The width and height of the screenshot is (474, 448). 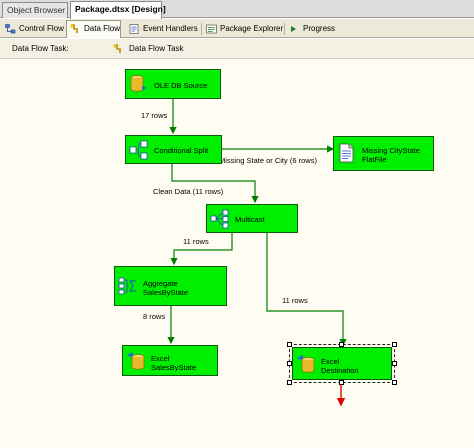 I want to click on tab-data-flow: Data Flow, so click(x=93, y=29).